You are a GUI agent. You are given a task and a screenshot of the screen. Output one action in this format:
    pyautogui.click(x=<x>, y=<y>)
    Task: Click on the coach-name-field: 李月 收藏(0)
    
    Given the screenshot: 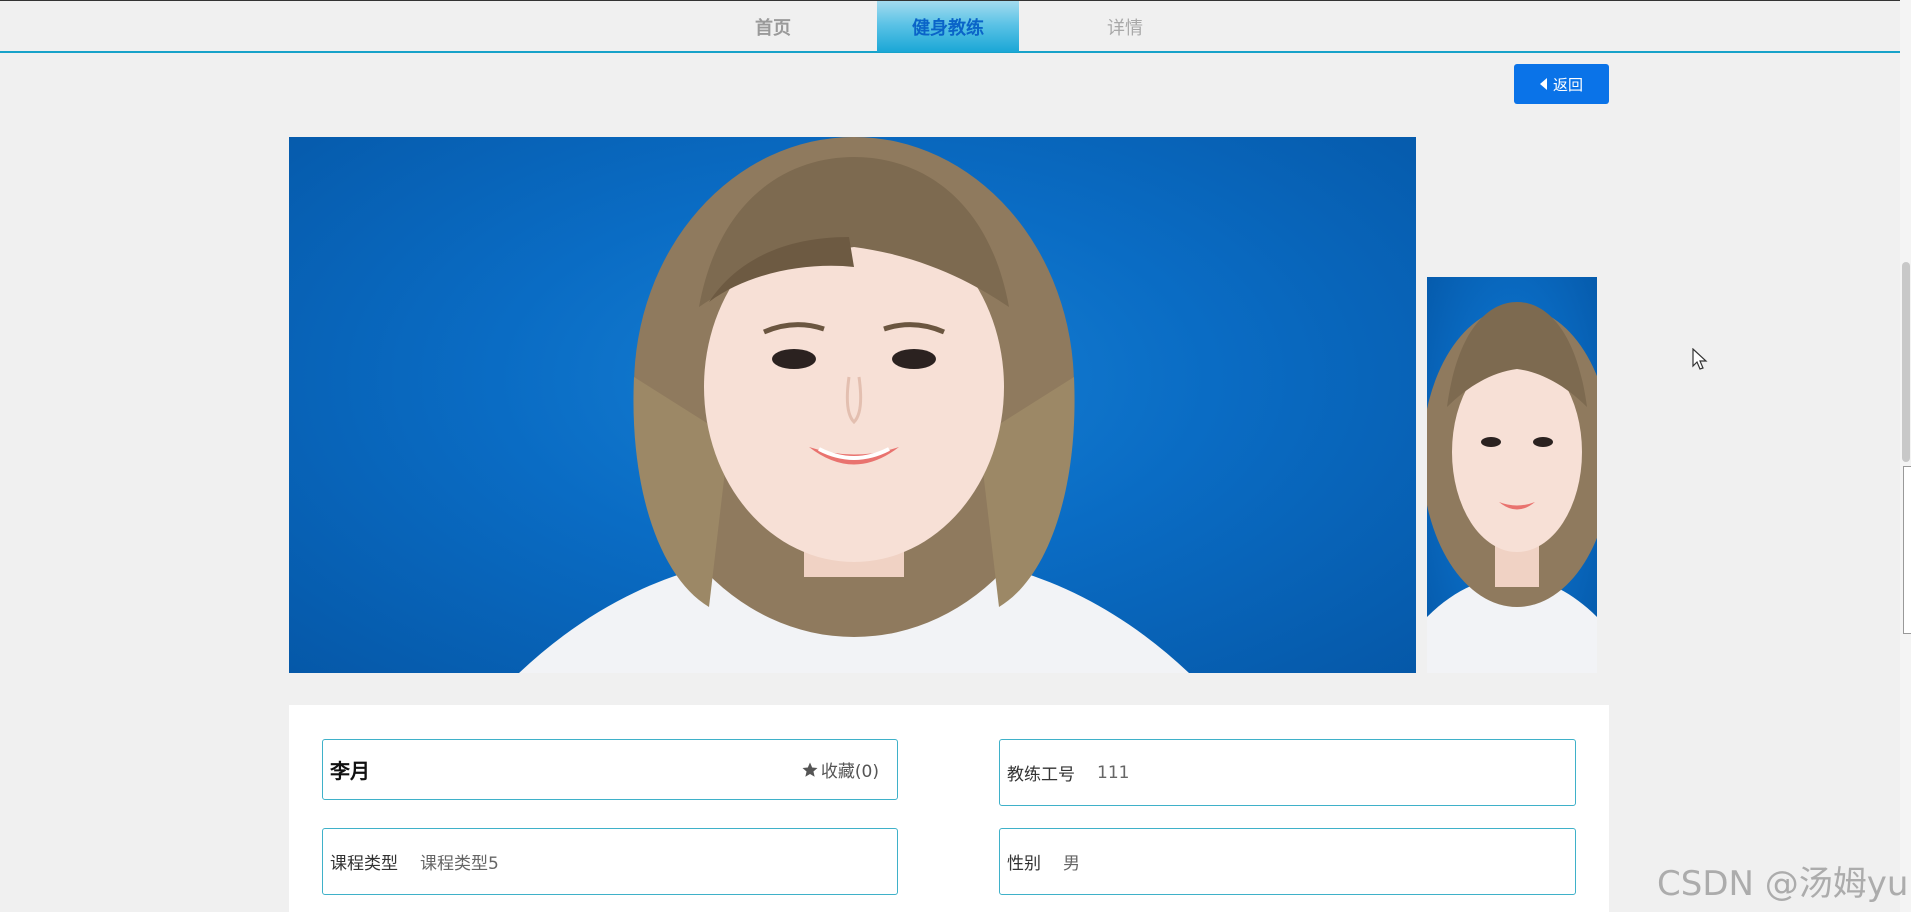 What is the action you would take?
    pyautogui.click(x=610, y=769)
    